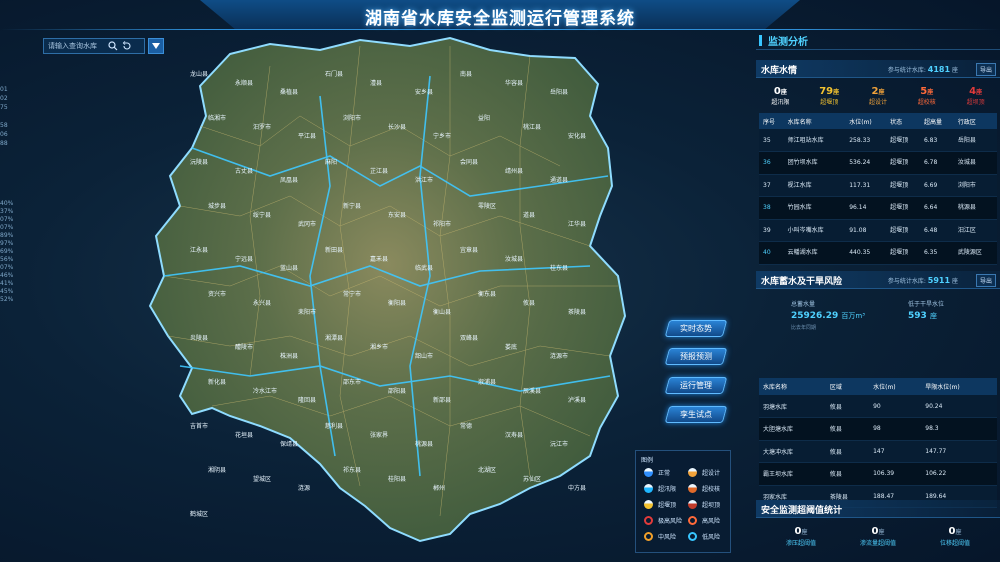  I want to click on map-county-label: 岳阳县, so click(559, 92).